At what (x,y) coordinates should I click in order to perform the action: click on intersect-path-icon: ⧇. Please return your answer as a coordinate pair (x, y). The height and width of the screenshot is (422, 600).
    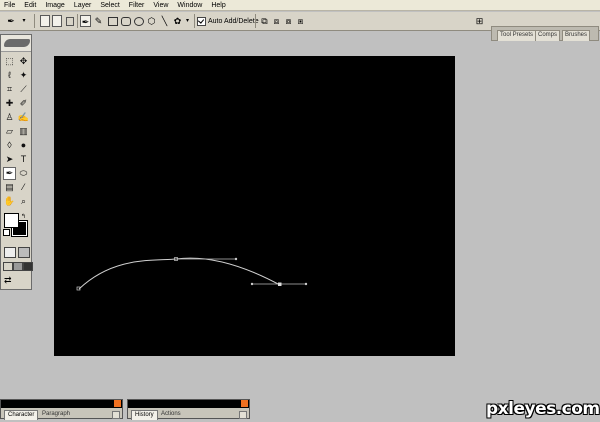
    Looking at the image, I should click on (288, 21).